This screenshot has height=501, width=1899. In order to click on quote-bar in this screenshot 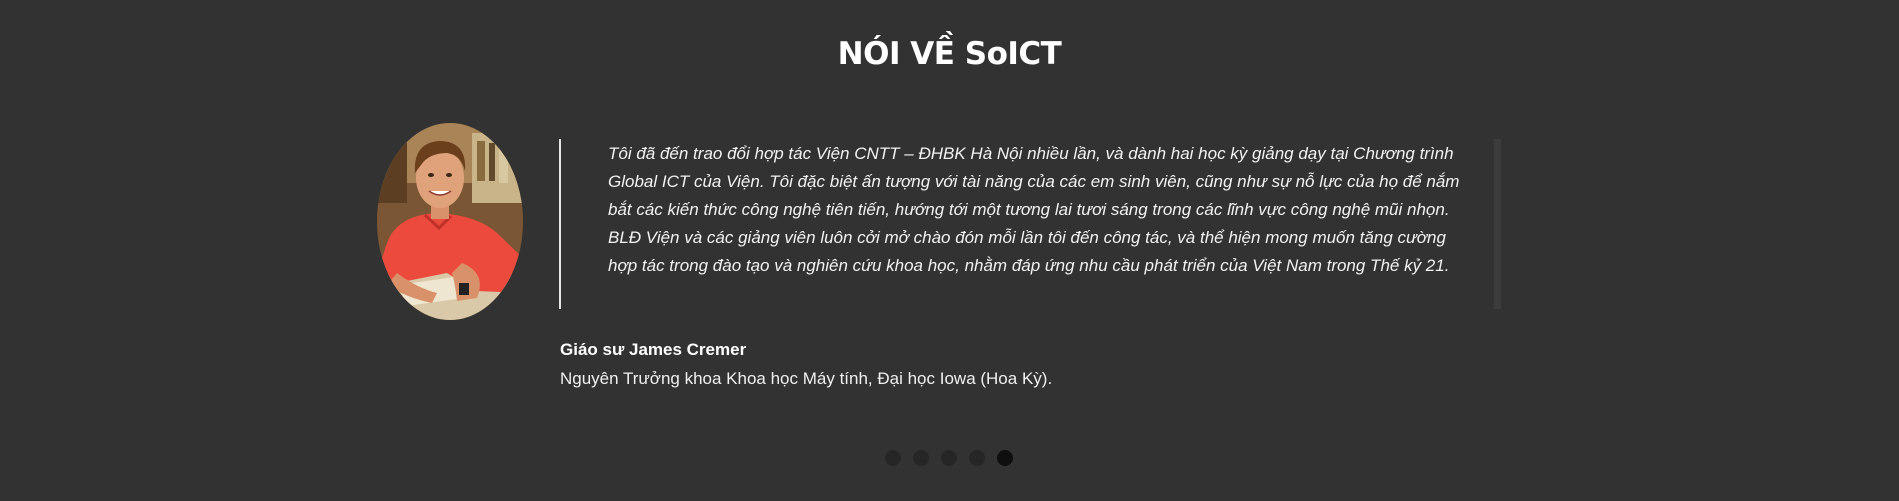, I will do `click(560, 224)`.